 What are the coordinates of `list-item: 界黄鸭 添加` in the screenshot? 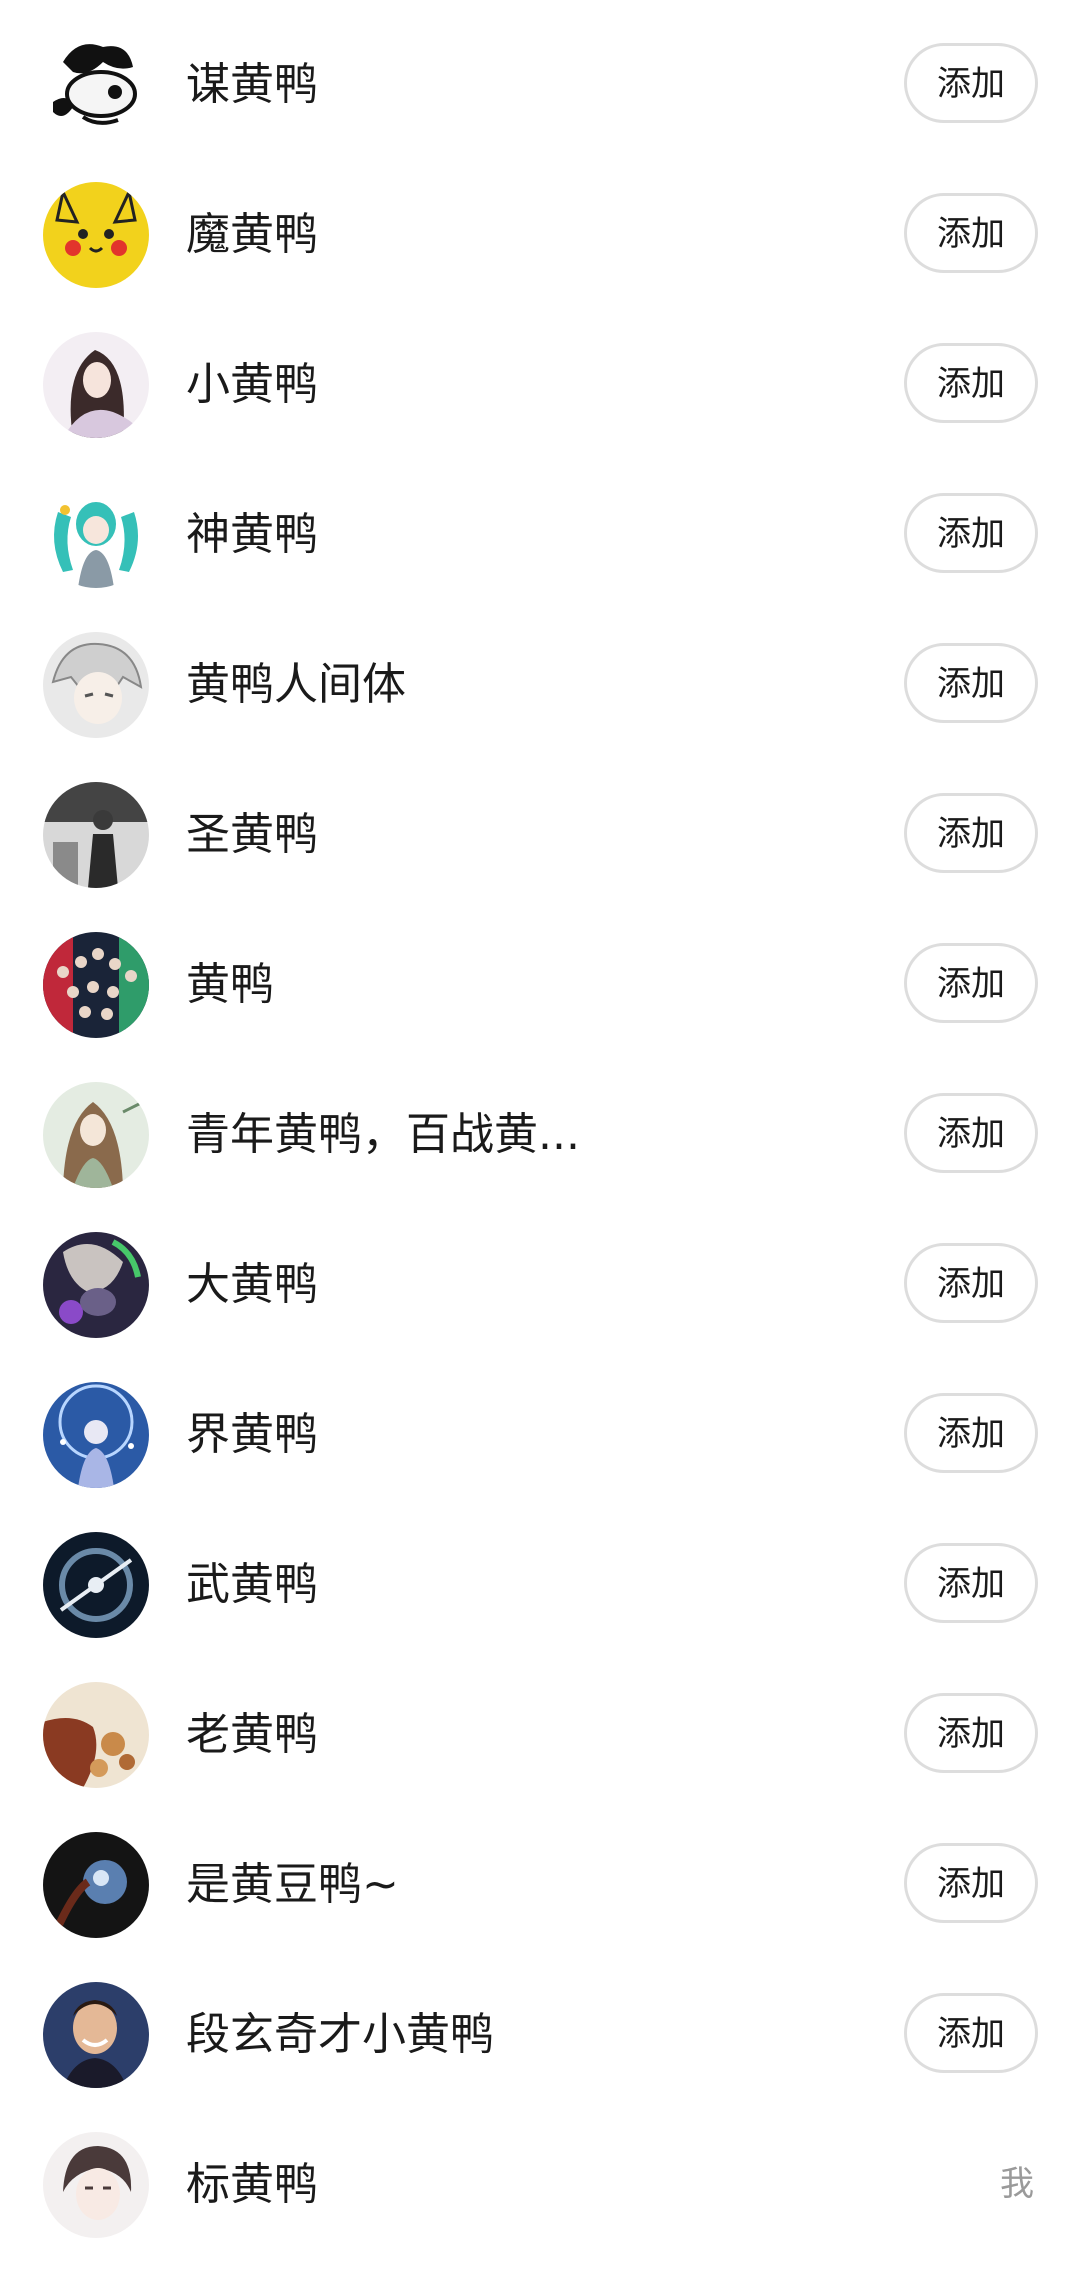 It's located at (540, 1434).